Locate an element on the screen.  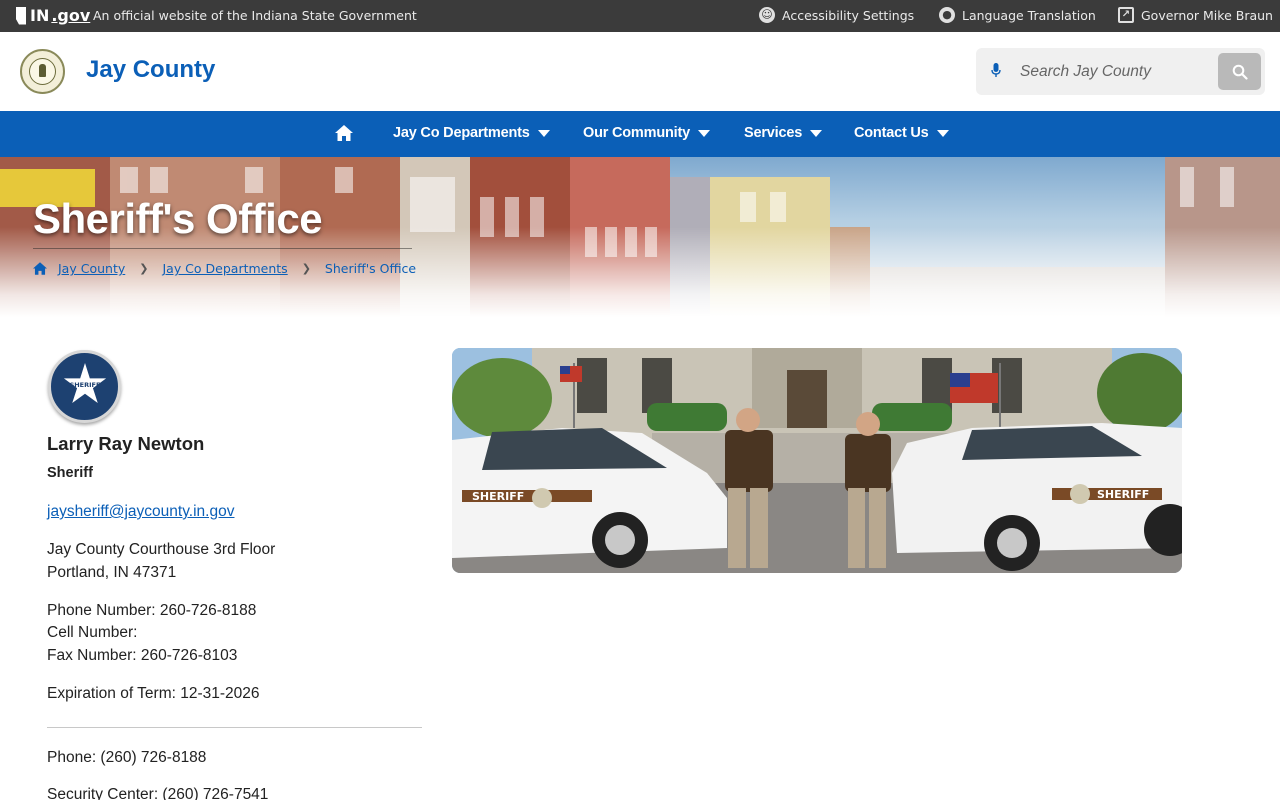
accessibility-settings-link: ☺ Accessibility Settings is located at coordinates (836, 15).